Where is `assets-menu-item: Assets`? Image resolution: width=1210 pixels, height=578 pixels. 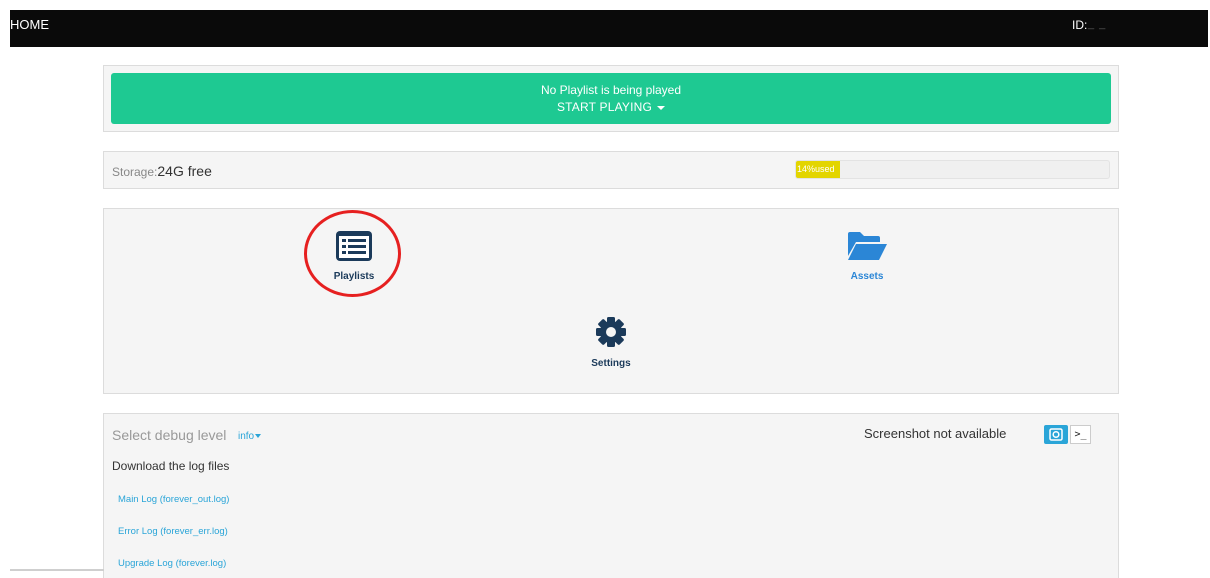 assets-menu-item: Assets is located at coordinates (867, 256).